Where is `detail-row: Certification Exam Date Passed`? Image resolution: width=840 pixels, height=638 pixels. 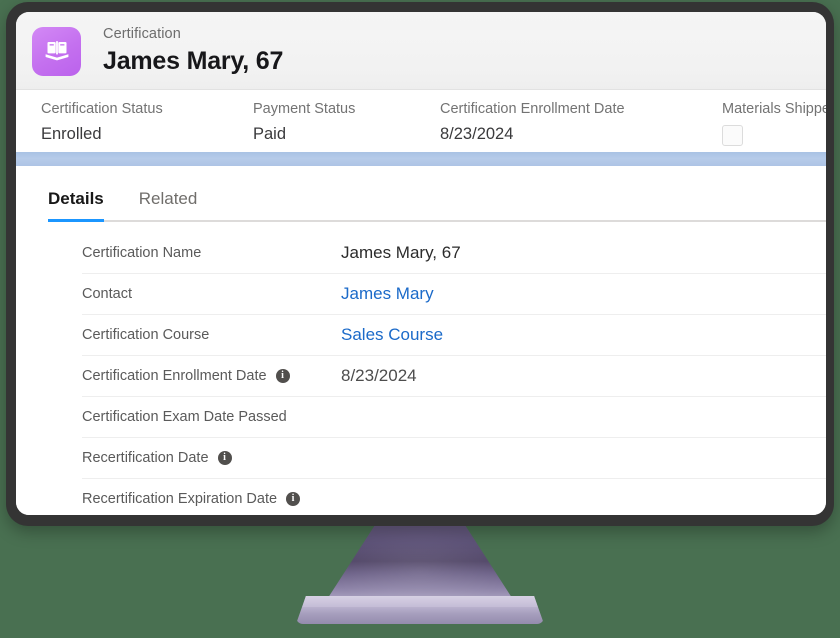
detail-row: Certification Exam Date Passed is located at coordinates (454, 417).